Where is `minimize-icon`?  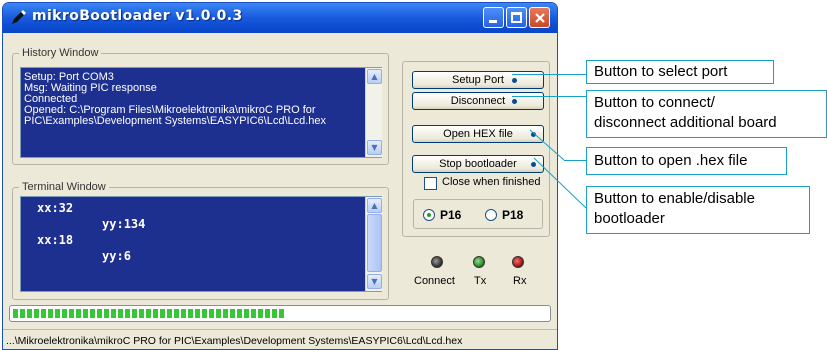 minimize-icon is located at coordinates (493, 21).